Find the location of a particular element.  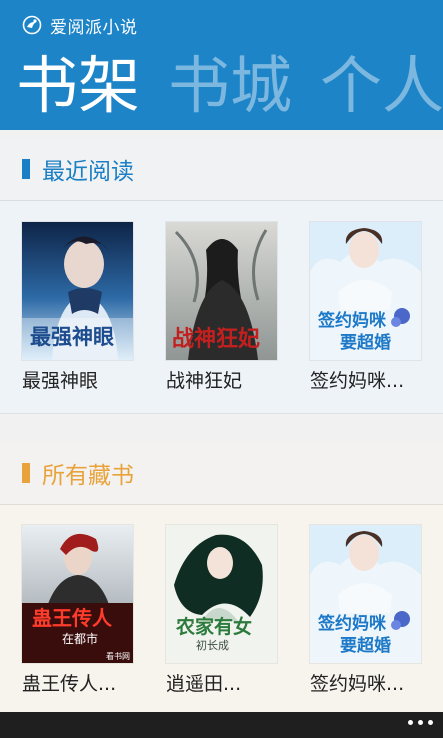

cover-text: 蛊王传人 is located at coordinates (72, 618).